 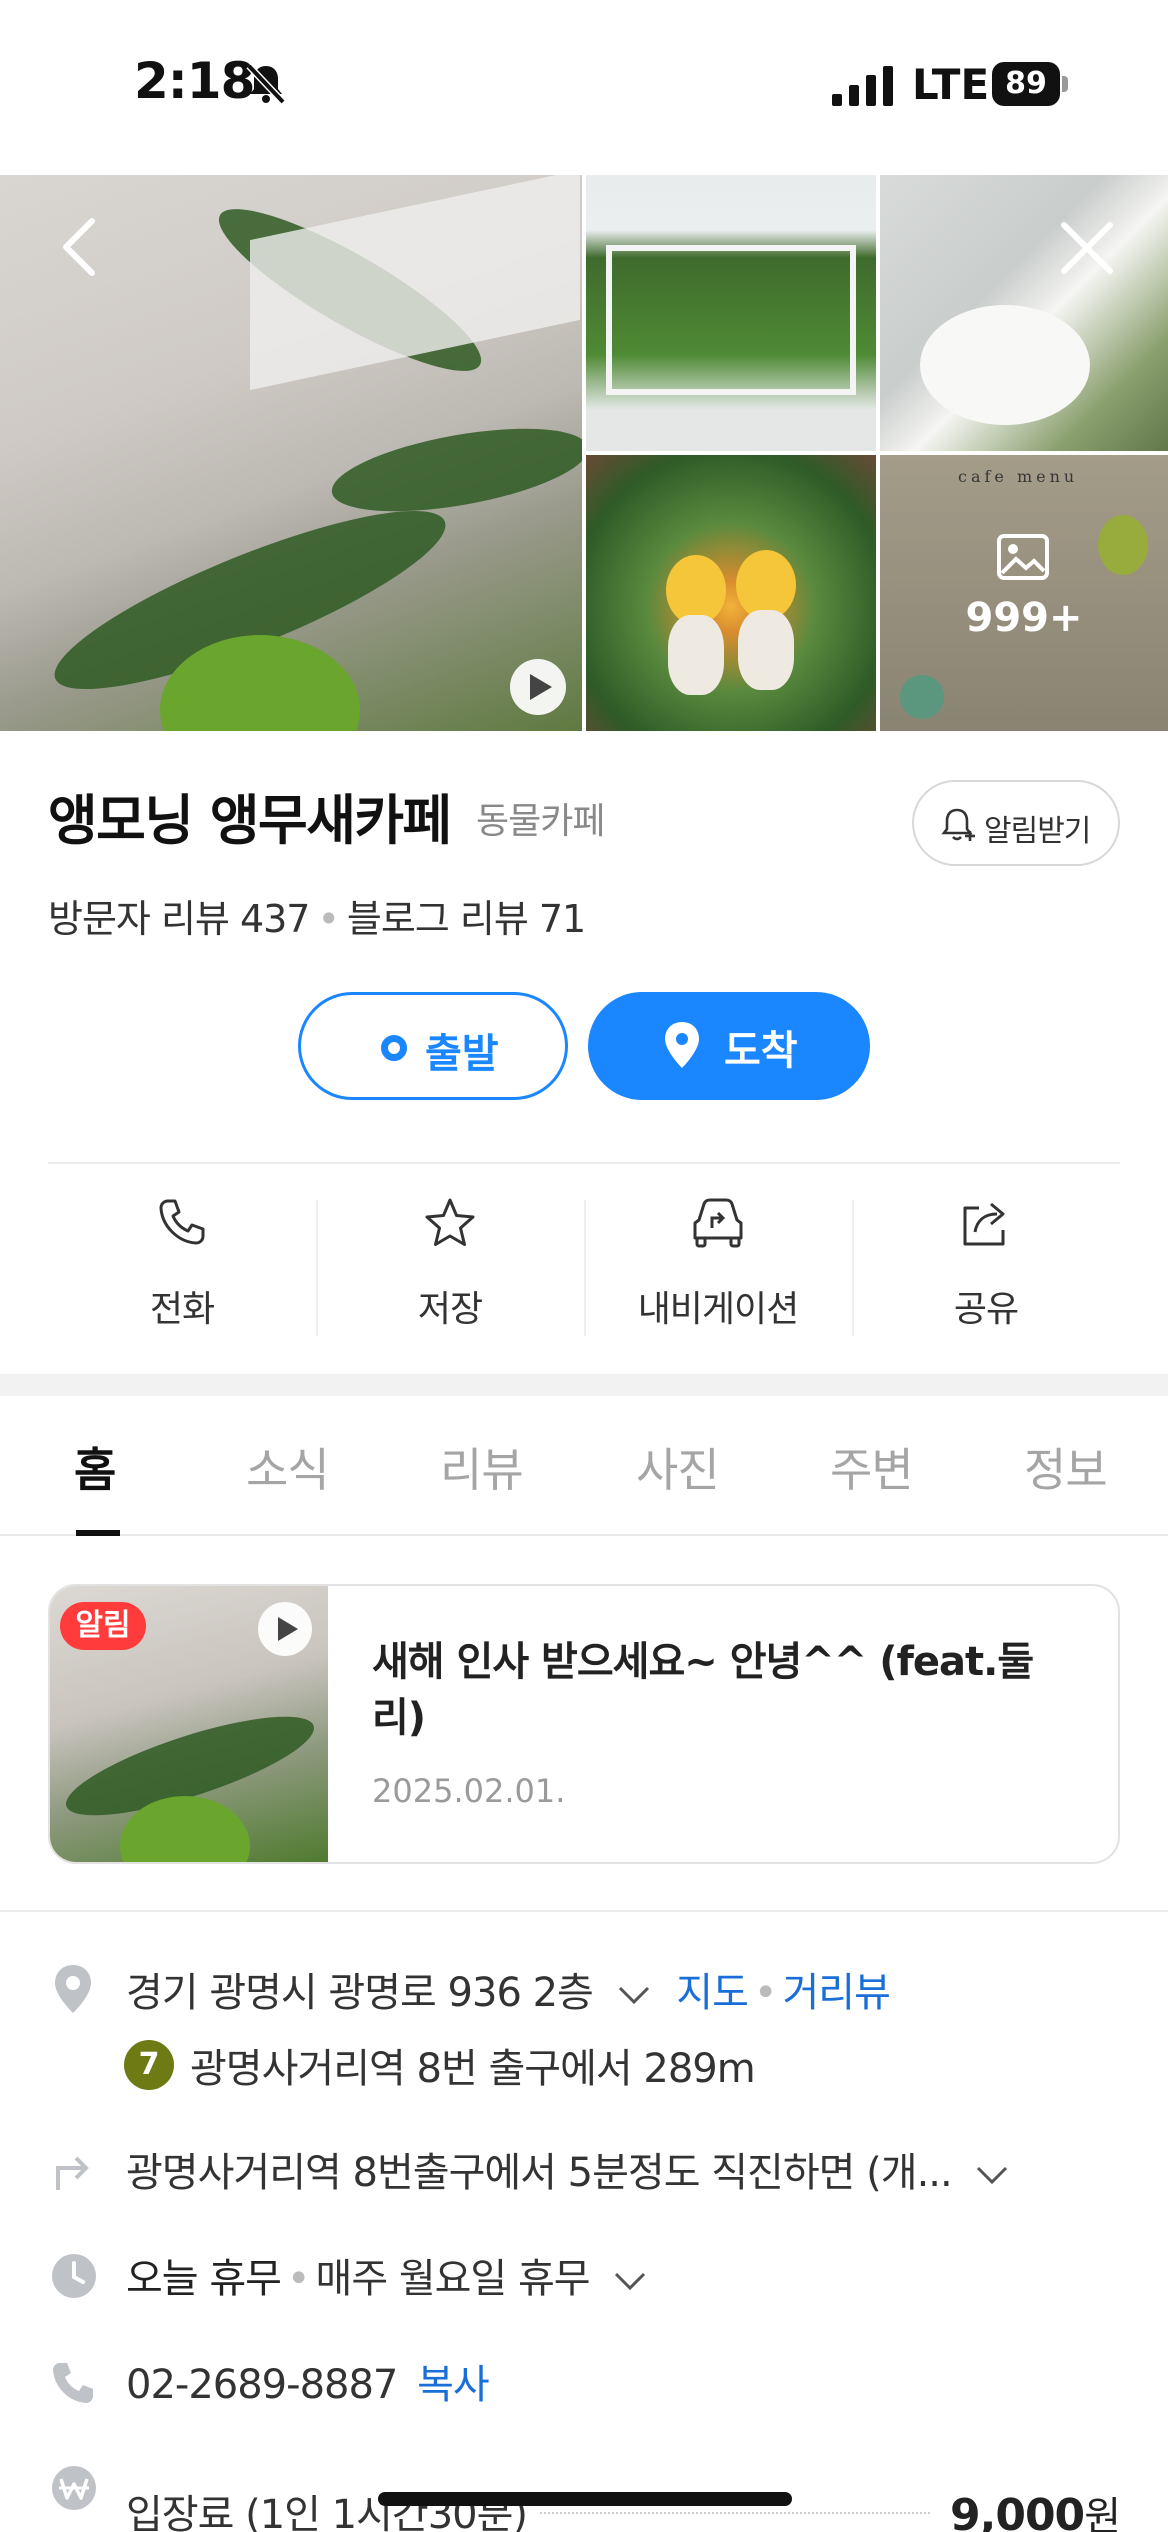 I want to click on status-time: 2:18, so click(x=194, y=81).